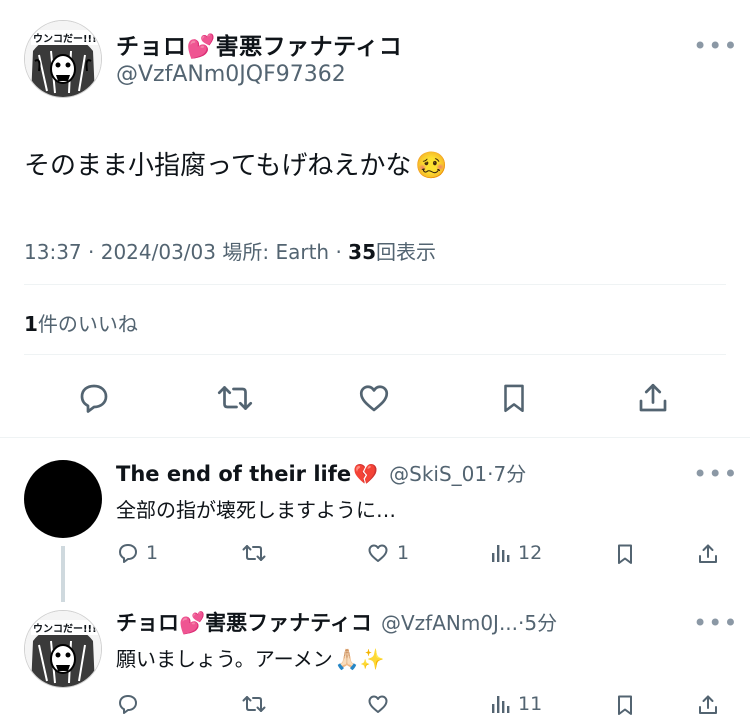  What do you see at coordinates (359, 659) in the screenshot?
I see `pray-sparkles-emoji: 🙏🏻✨` at bounding box center [359, 659].